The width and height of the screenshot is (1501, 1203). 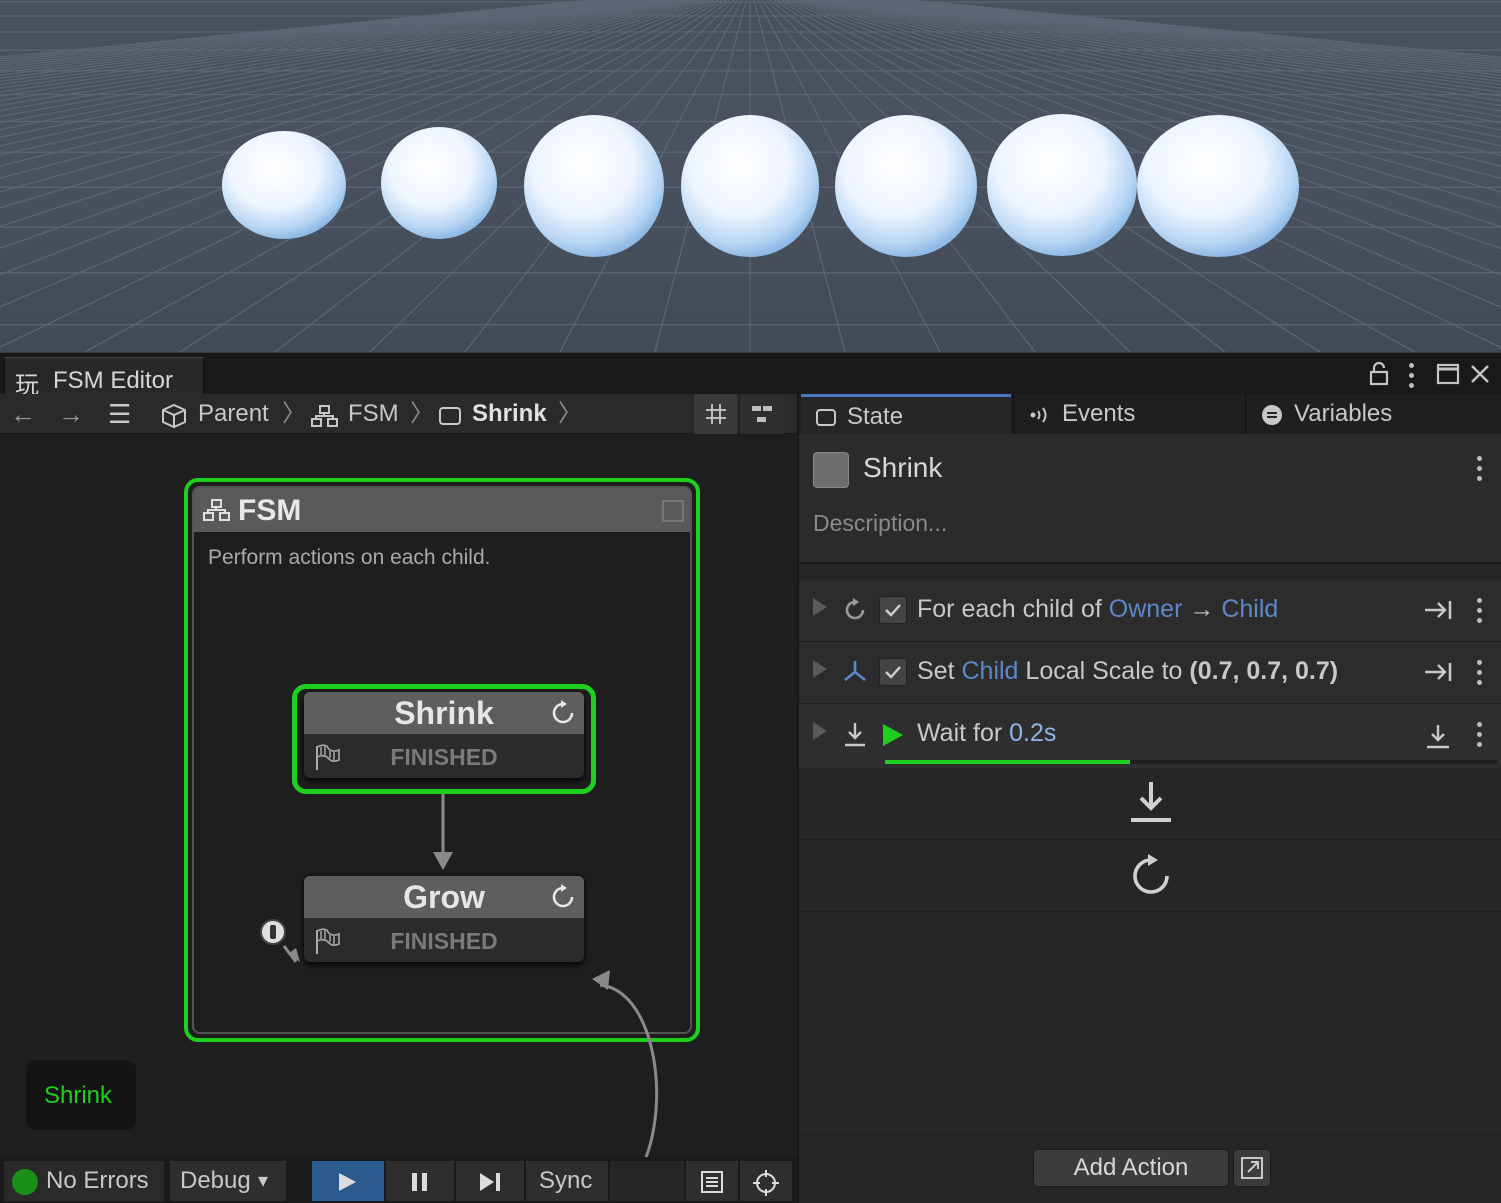 I want to click on tab-events: Events, so click(x=1128, y=414).